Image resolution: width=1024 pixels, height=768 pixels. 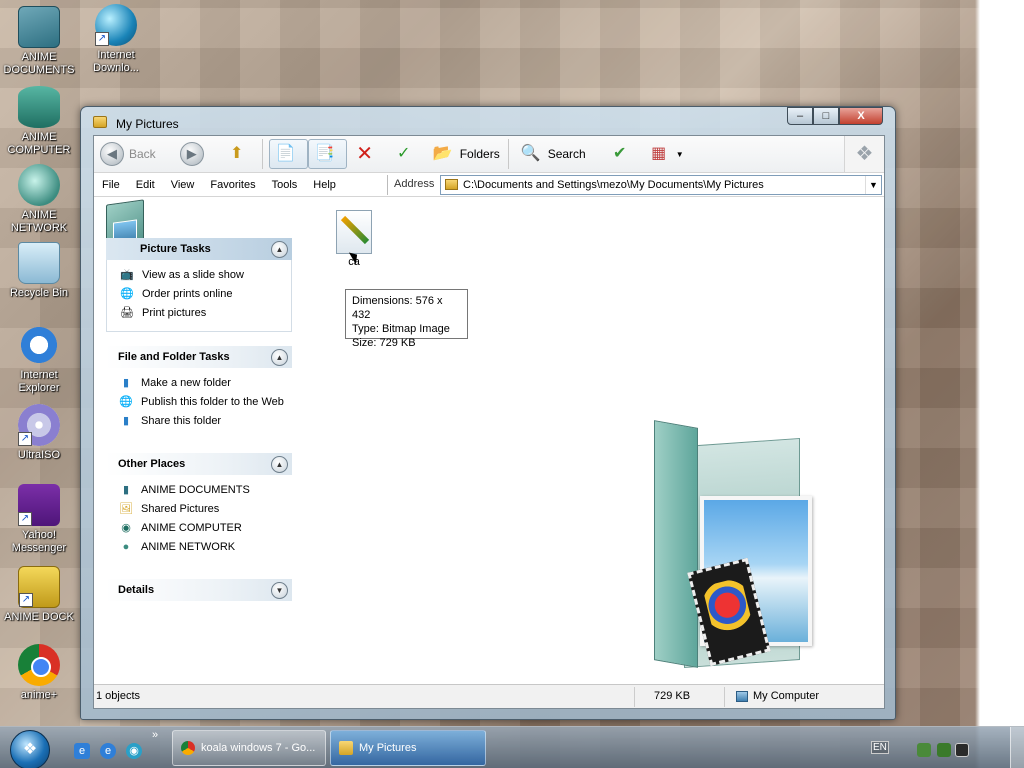 What do you see at coordinates (39, 425) in the screenshot?
I see `disc-icon: ↗` at bounding box center [39, 425].